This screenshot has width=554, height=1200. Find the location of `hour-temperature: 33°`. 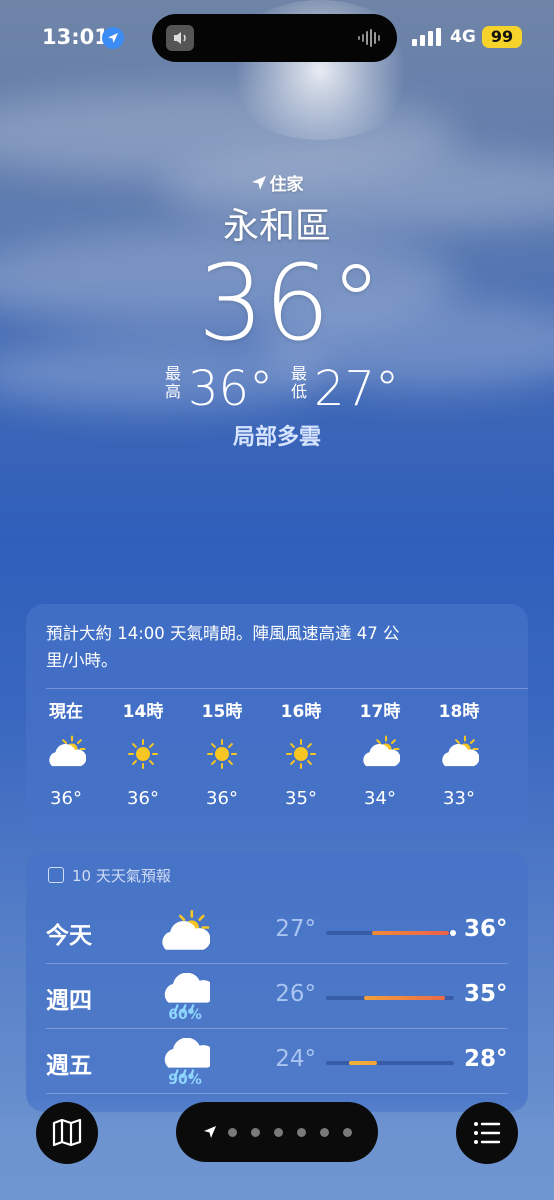

hour-temperature: 33° is located at coordinates (459, 798).